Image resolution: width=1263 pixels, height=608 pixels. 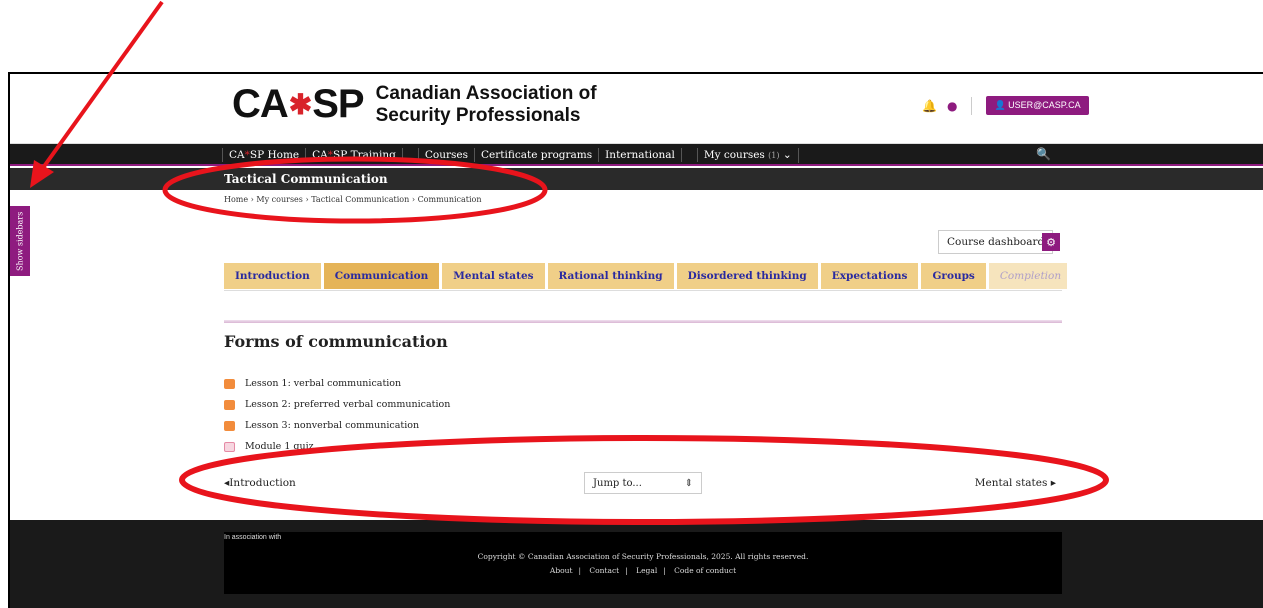 What do you see at coordinates (1001, 105) in the screenshot?
I see `user-icon: 👤` at bounding box center [1001, 105].